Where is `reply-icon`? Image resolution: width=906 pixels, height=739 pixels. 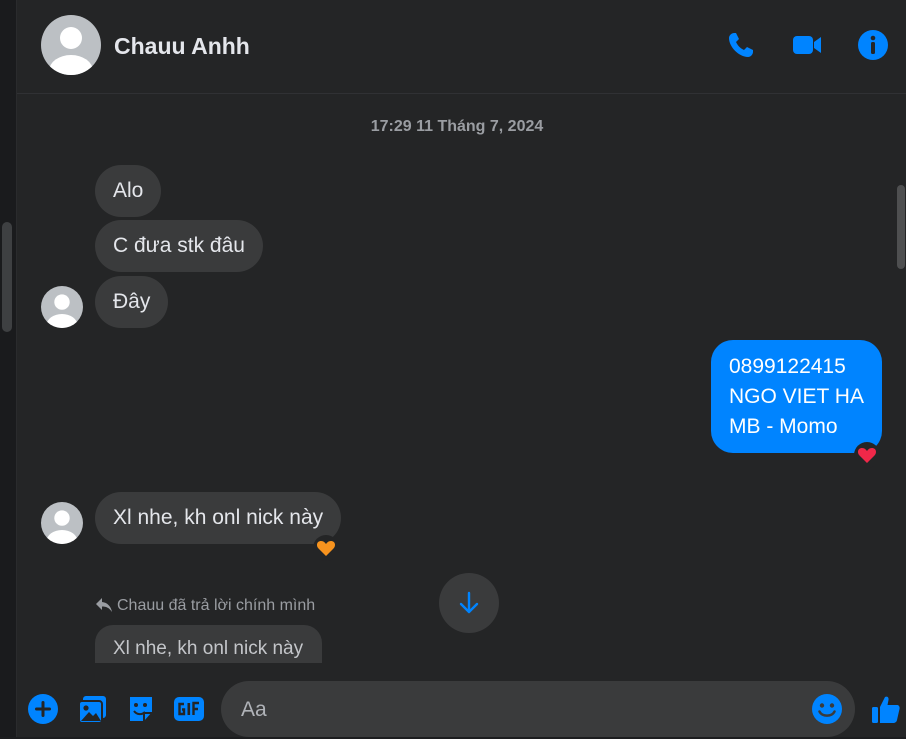 reply-icon is located at coordinates (104, 605).